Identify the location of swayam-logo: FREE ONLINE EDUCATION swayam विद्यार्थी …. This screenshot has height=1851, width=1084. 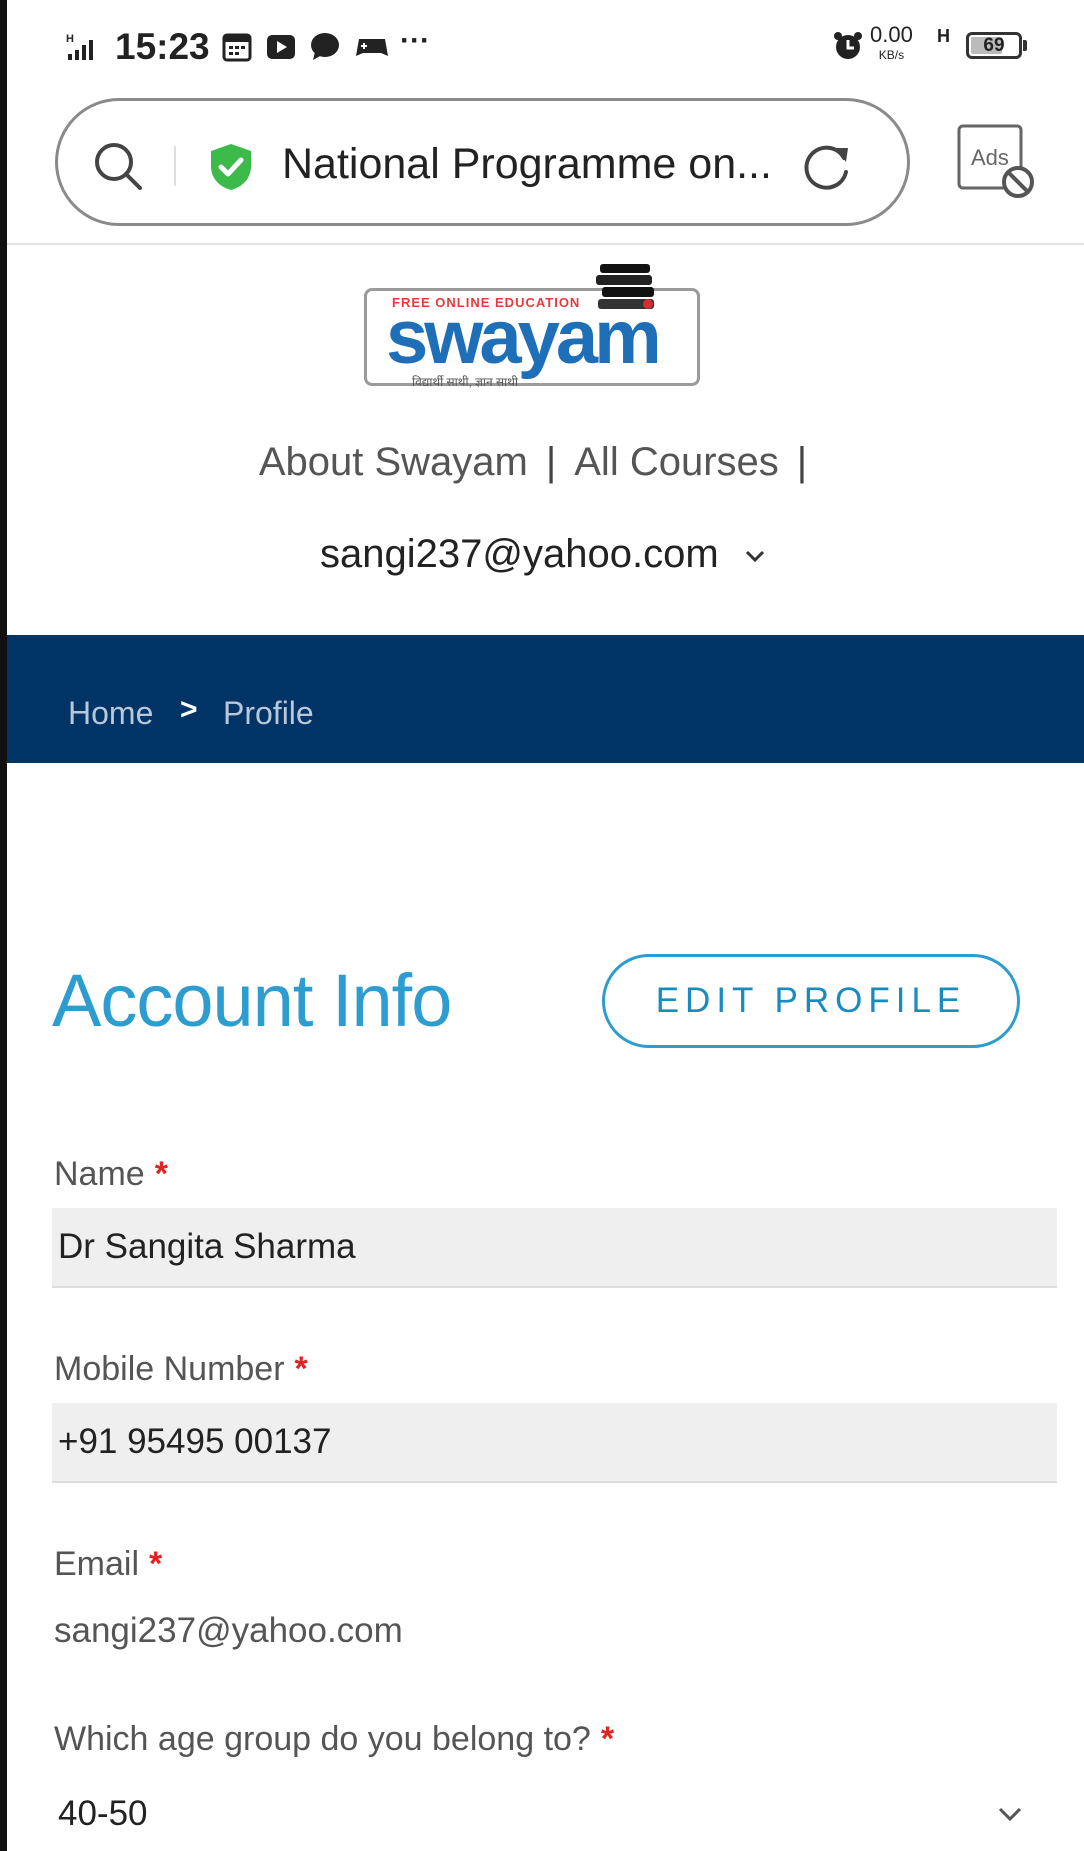
(533, 325).